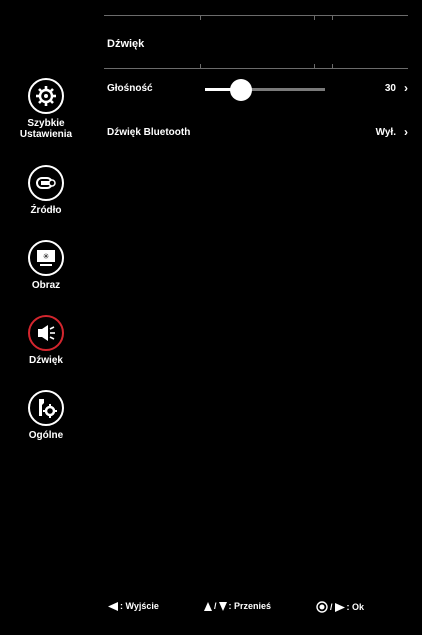  I want to click on up-arrow-icon, so click(208, 606).